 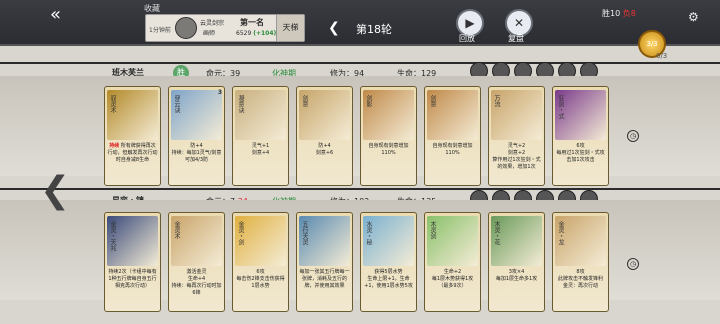 I want to click on card-text: 持续 所有牌获得再次行动，但触发再次行动时自身减8生命, so click(x=132, y=153).